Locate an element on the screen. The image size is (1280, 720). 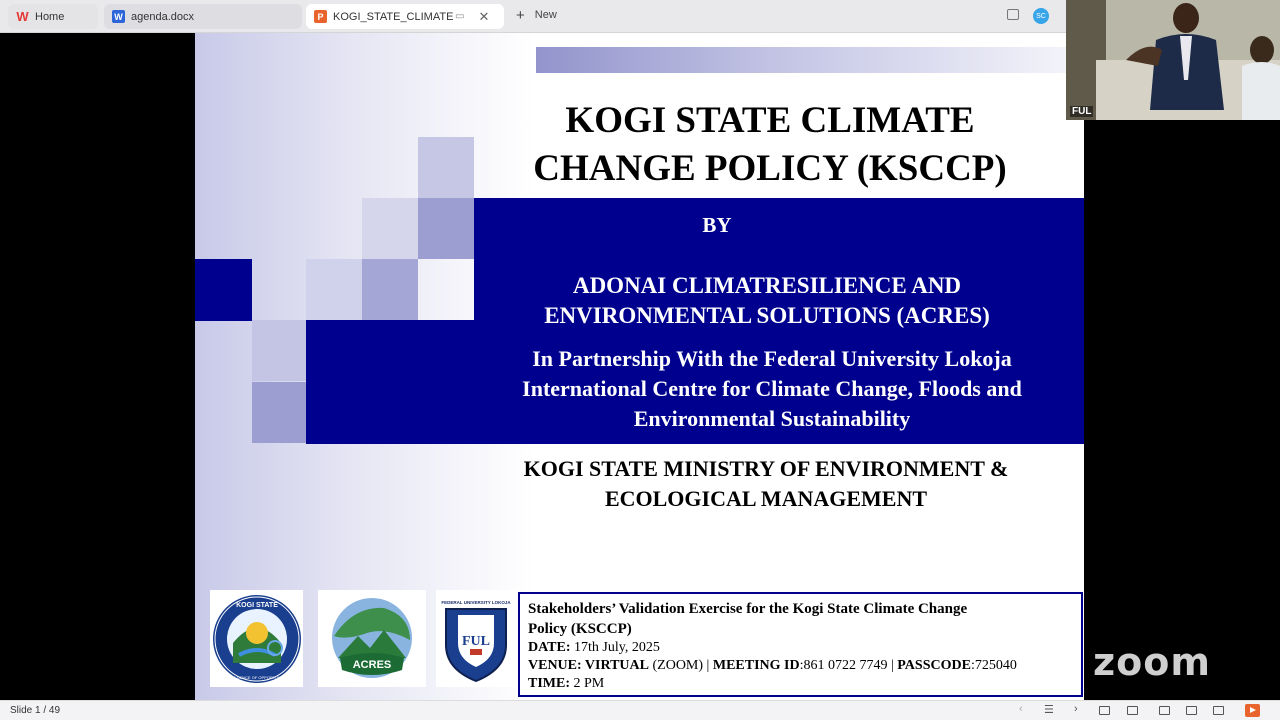
new-tab-button: + New is located at coordinates (536, 15).